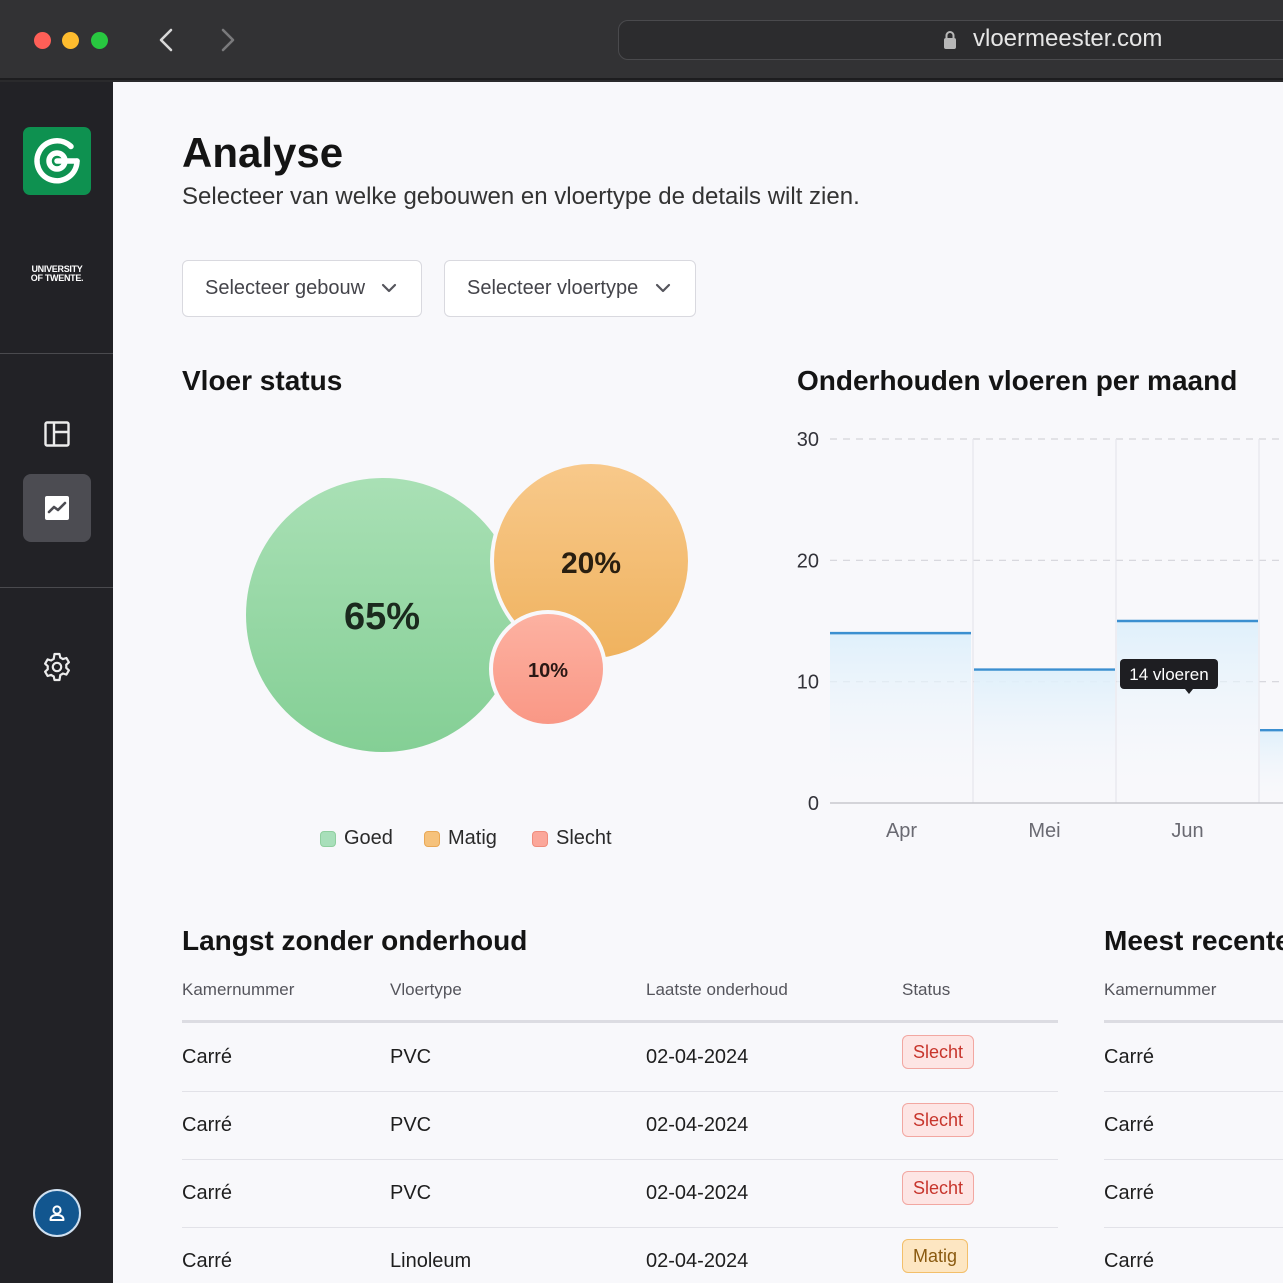 The width and height of the screenshot is (1283, 1283). Describe the element at coordinates (548, 671) in the screenshot. I see `bubble-slecht-label: 10%` at that location.